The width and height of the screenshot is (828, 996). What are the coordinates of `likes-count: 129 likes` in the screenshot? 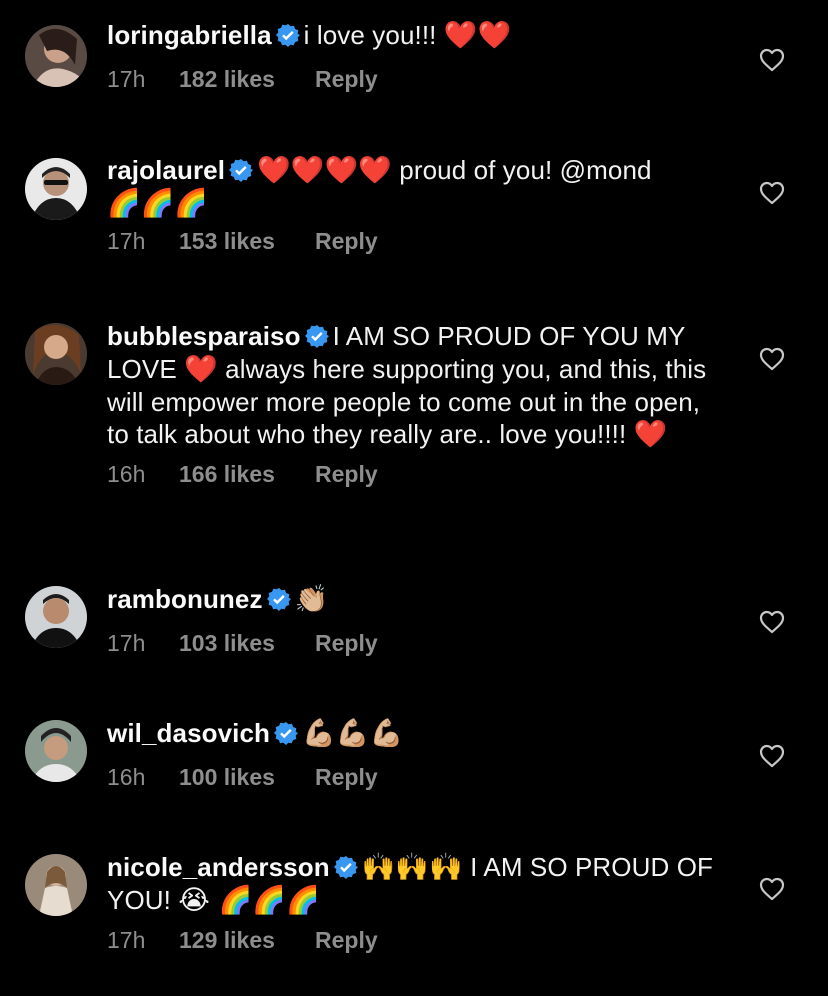 It's located at (247, 940).